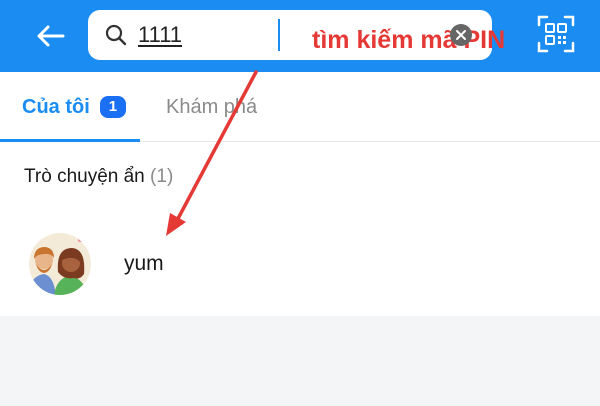  Describe the element at coordinates (279, 35) in the screenshot. I see `text-caret` at that location.